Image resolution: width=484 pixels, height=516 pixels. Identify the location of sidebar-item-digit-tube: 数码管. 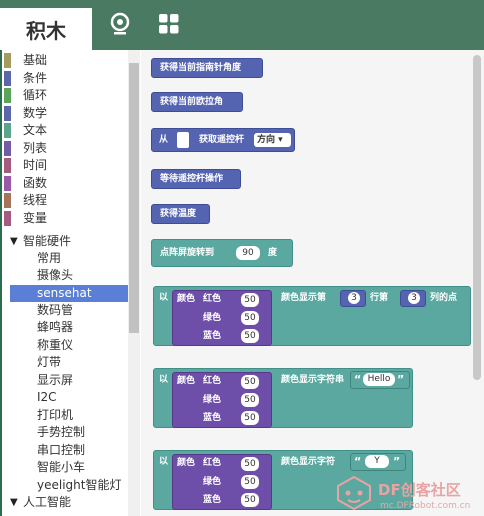
(65, 310).